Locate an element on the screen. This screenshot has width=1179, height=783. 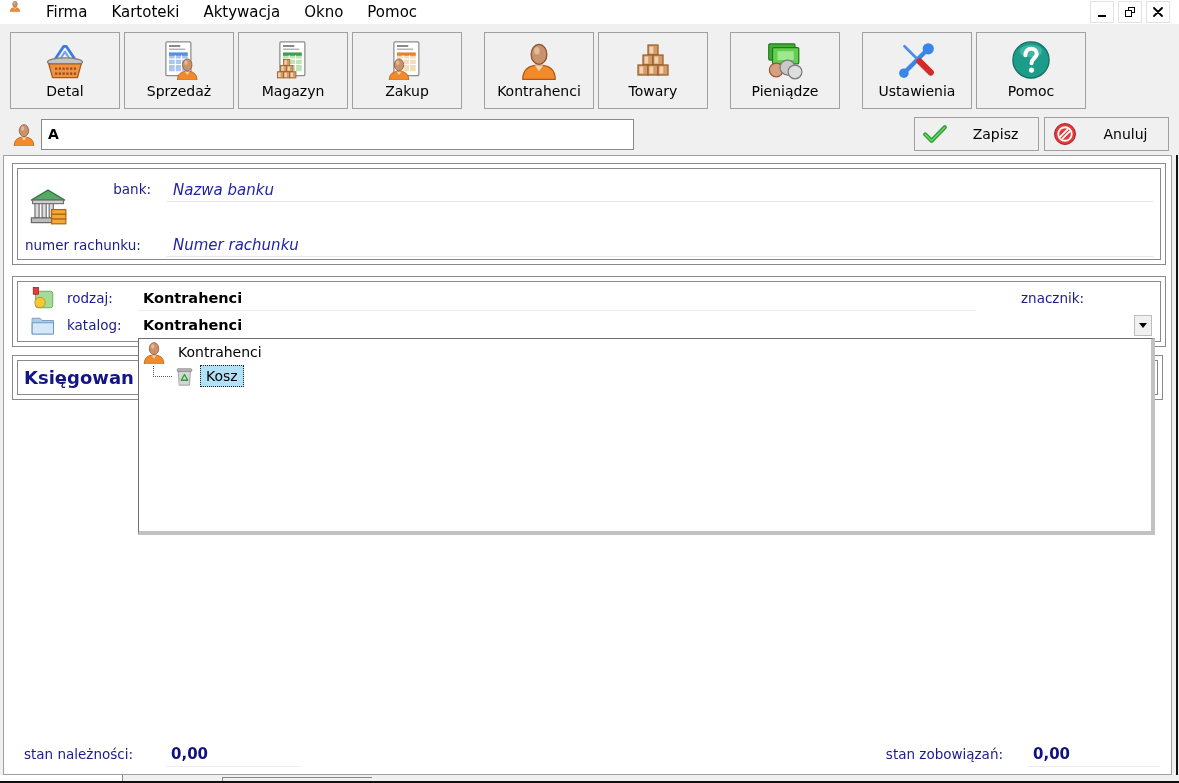
tree-item: Kontrahenci is located at coordinates (220, 352).